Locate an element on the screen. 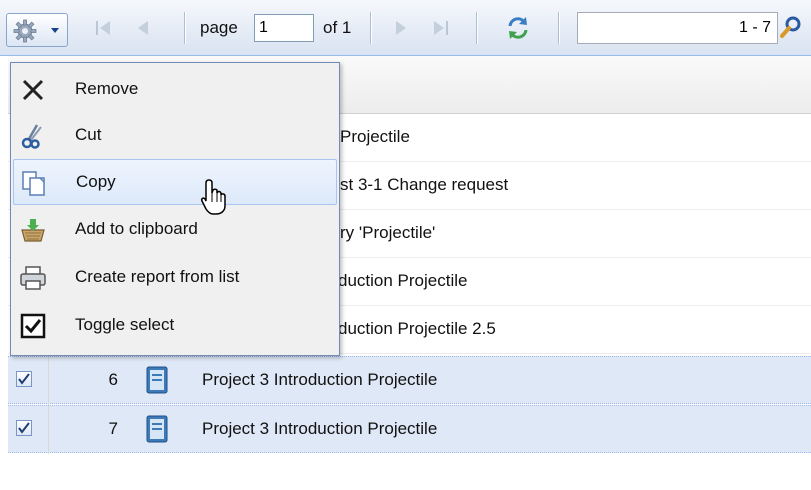 This screenshot has height=490, width=811. row-title: st 3-1 Change request is located at coordinates (424, 184).